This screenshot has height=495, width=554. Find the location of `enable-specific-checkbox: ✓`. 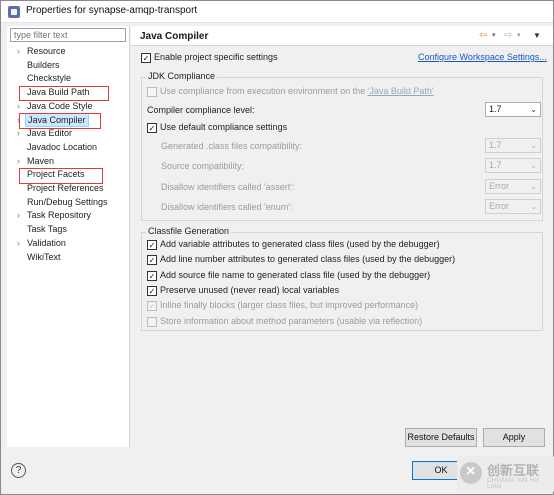

enable-specific-checkbox: ✓ is located at coordinates (146, 58).